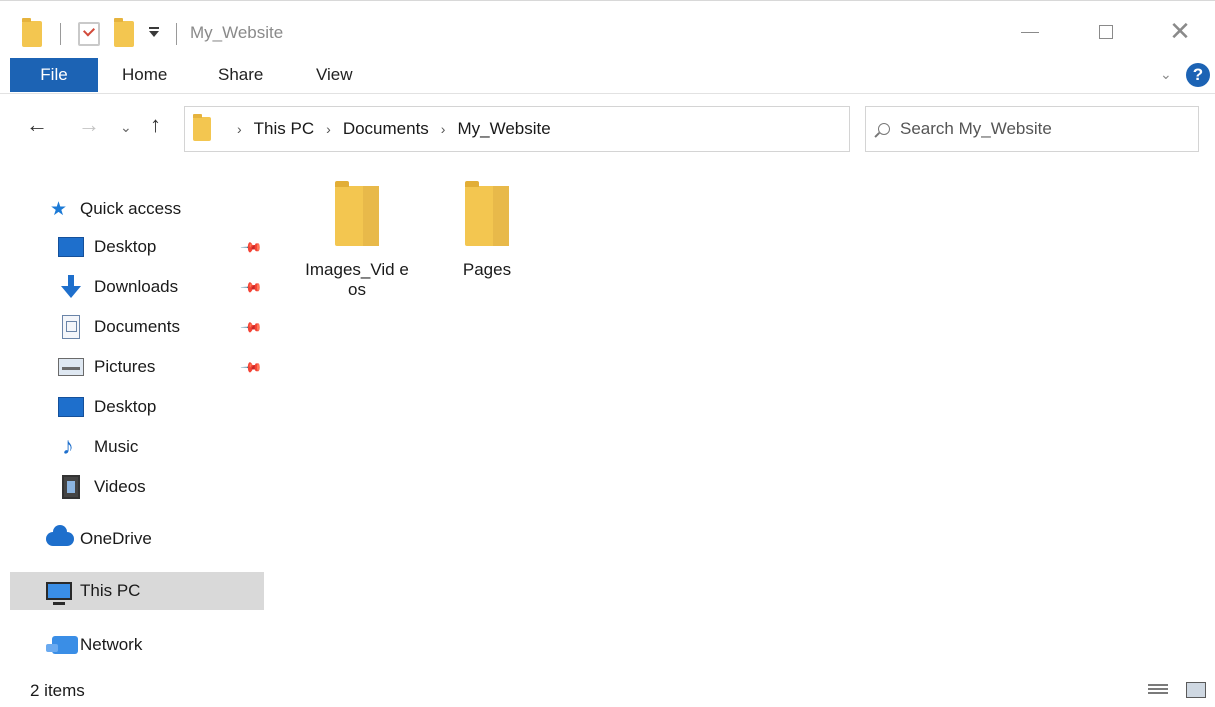 The image size is (1215, 707). I want to click on breadcrumb-documents: Documents, so click(386, 129).